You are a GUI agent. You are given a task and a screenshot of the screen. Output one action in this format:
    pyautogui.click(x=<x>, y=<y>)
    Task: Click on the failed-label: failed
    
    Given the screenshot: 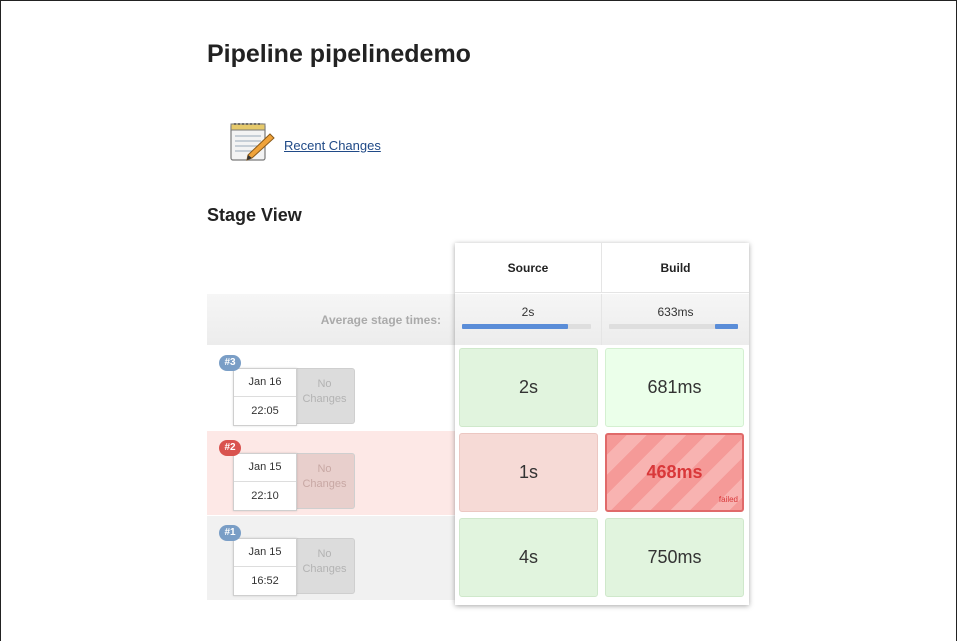 What is the action you would take?
    pyautogui.click(x=728, y=499)
    